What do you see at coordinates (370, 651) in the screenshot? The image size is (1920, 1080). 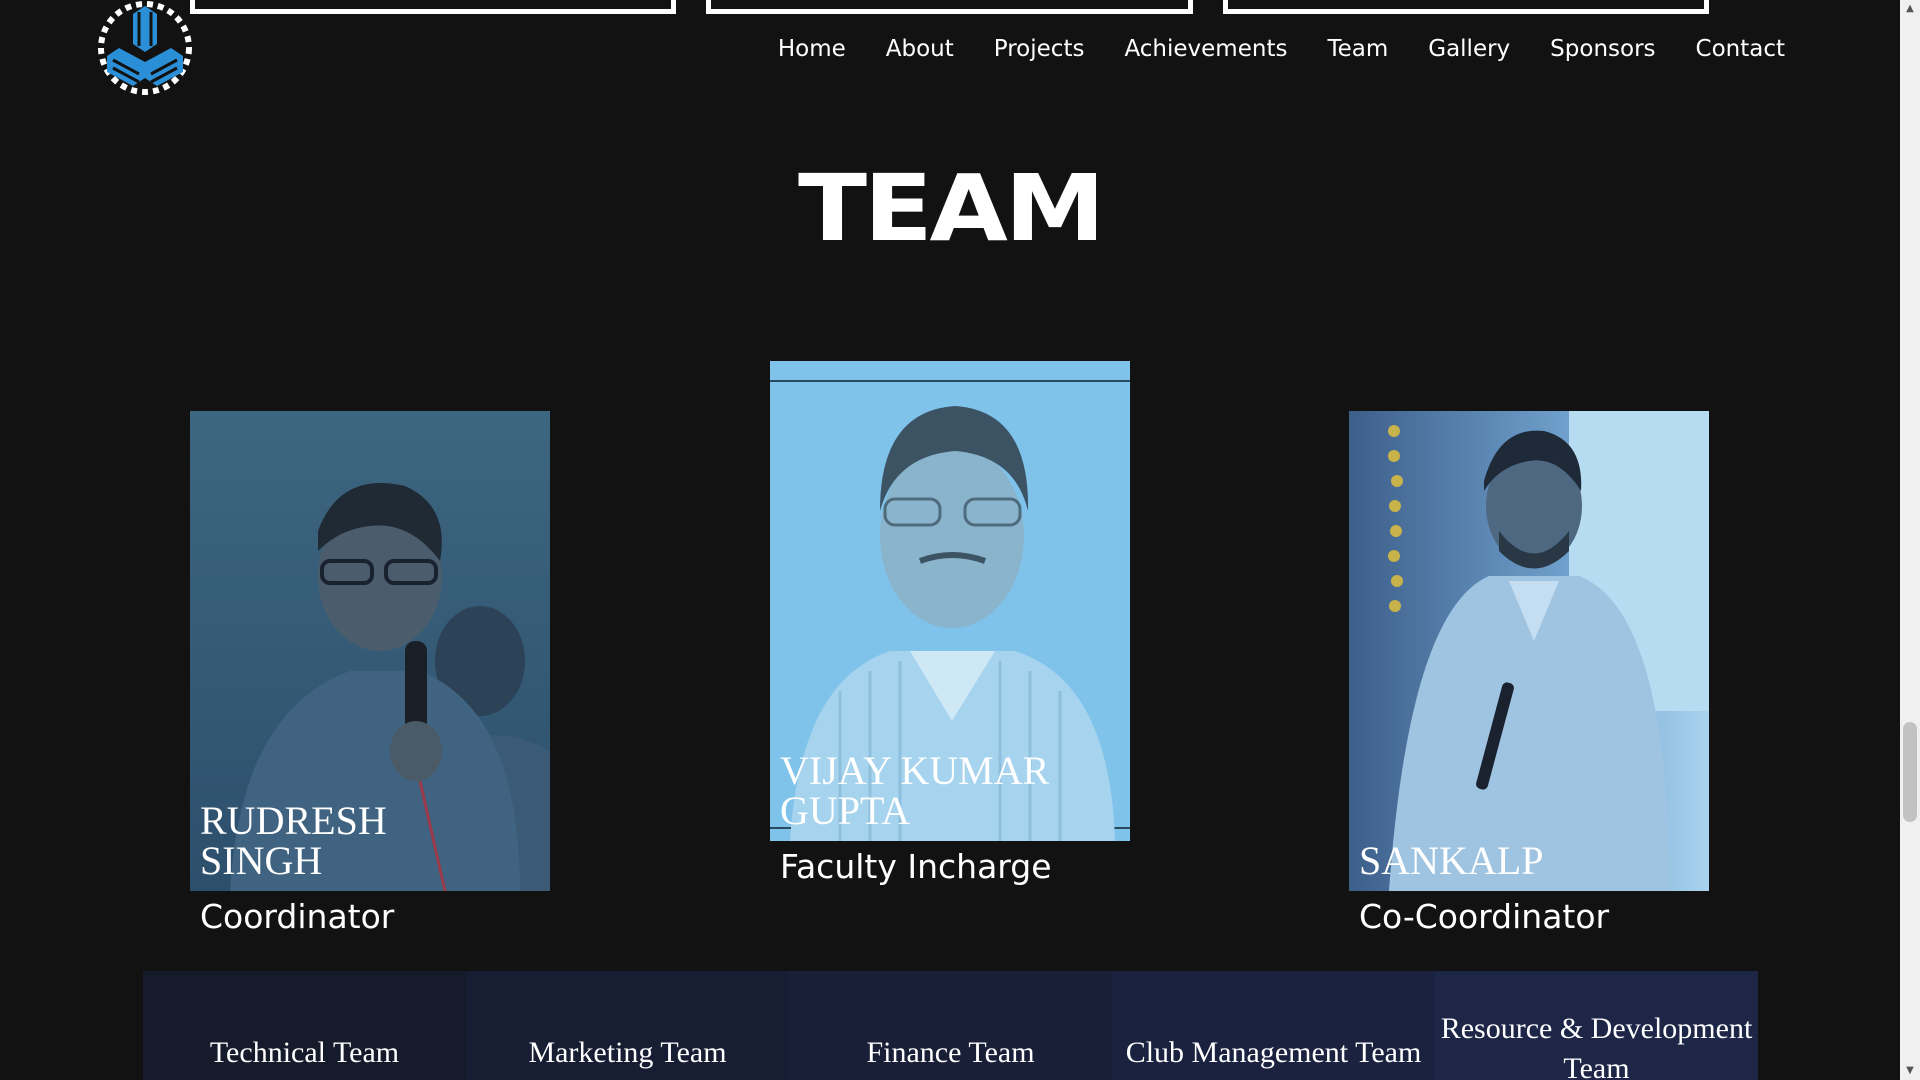 I see `member-photo: RUDRESH SINGH` at bounding box center [370, 651].